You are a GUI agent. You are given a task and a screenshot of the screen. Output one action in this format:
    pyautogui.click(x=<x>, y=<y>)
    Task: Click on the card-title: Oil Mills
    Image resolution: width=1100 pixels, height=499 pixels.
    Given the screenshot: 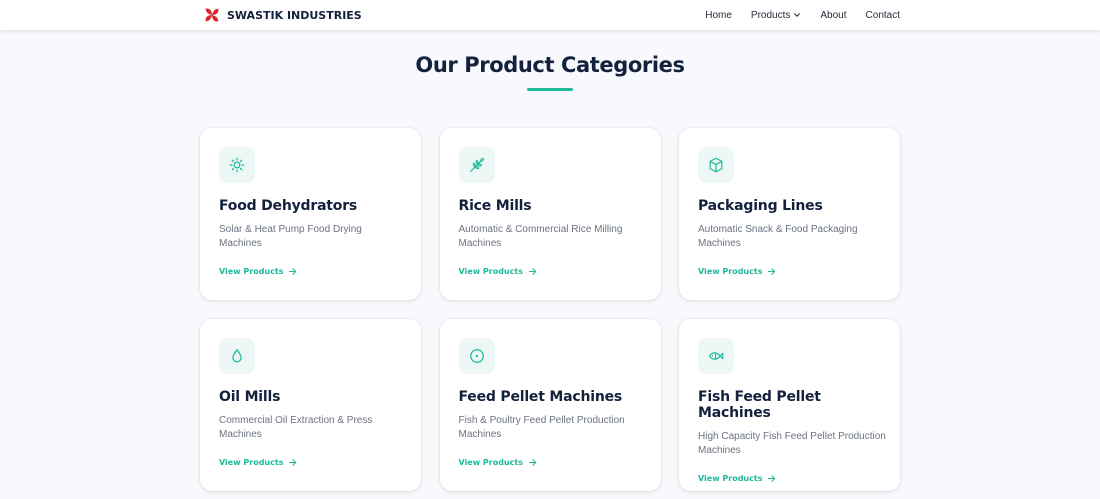 What is the action you would take?
    pyautogui.click(x=250, y=397)
    